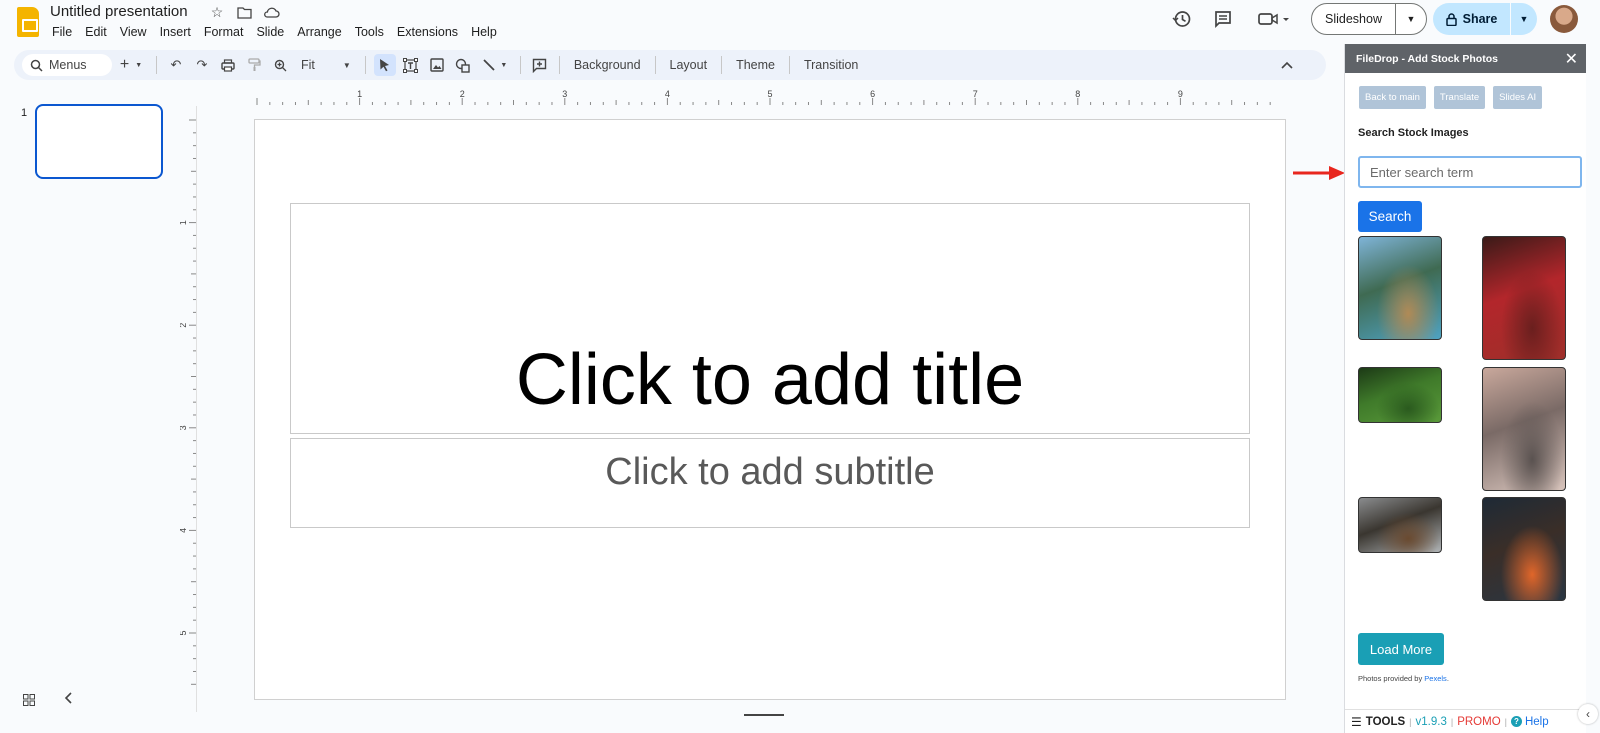  What do you see at coordinates (176, 65) in the screenshot?
I see `undo-icon: ↶` at bounding box center [176, 65].